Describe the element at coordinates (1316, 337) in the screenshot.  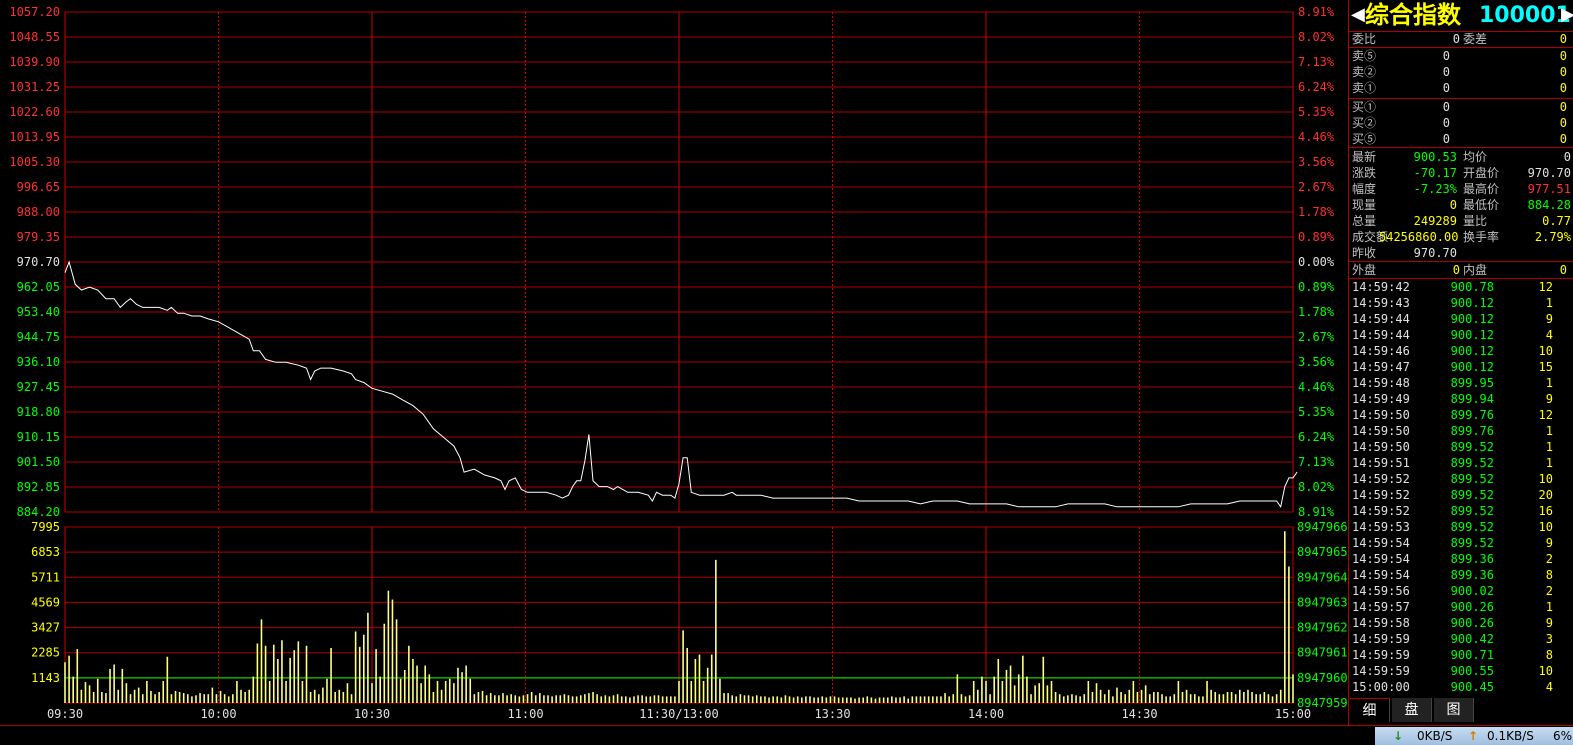
I see `pct-tick-label: 2.67%` at that location.